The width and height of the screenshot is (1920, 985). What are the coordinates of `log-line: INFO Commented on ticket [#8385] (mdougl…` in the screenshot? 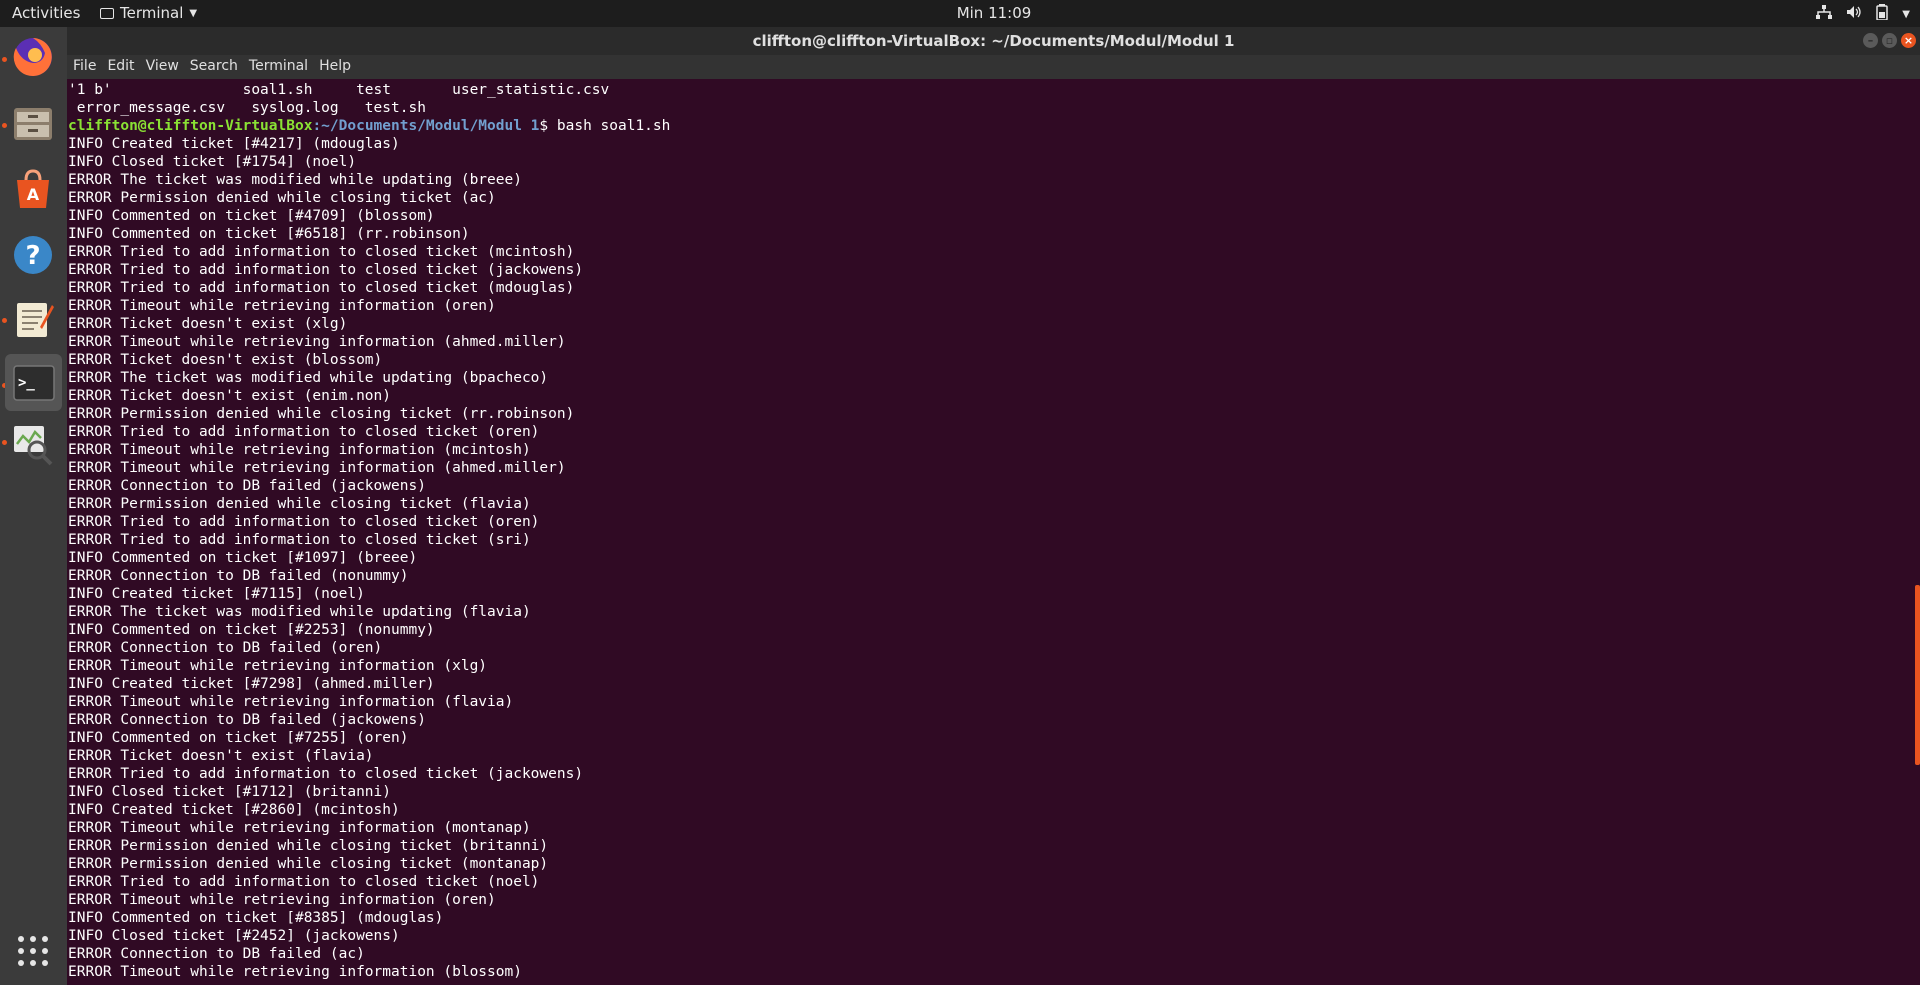 It's located at (256, 918).